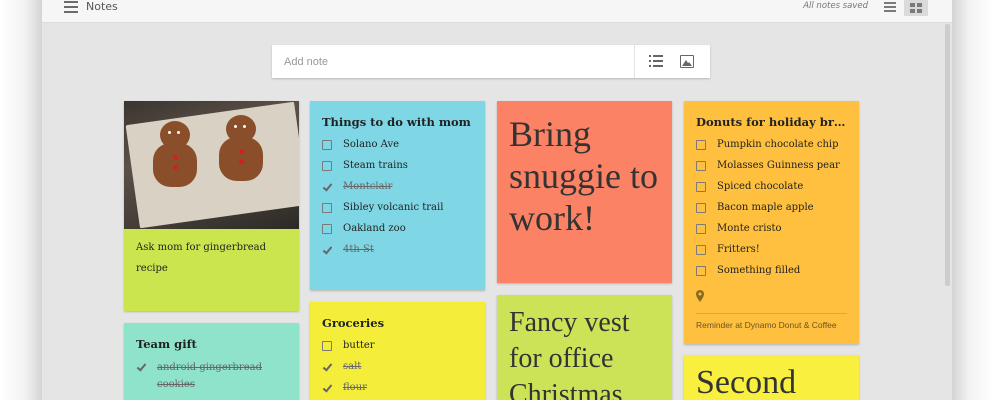  I want to click on list-item: Molasses Guinness pear, so click(773, 165).